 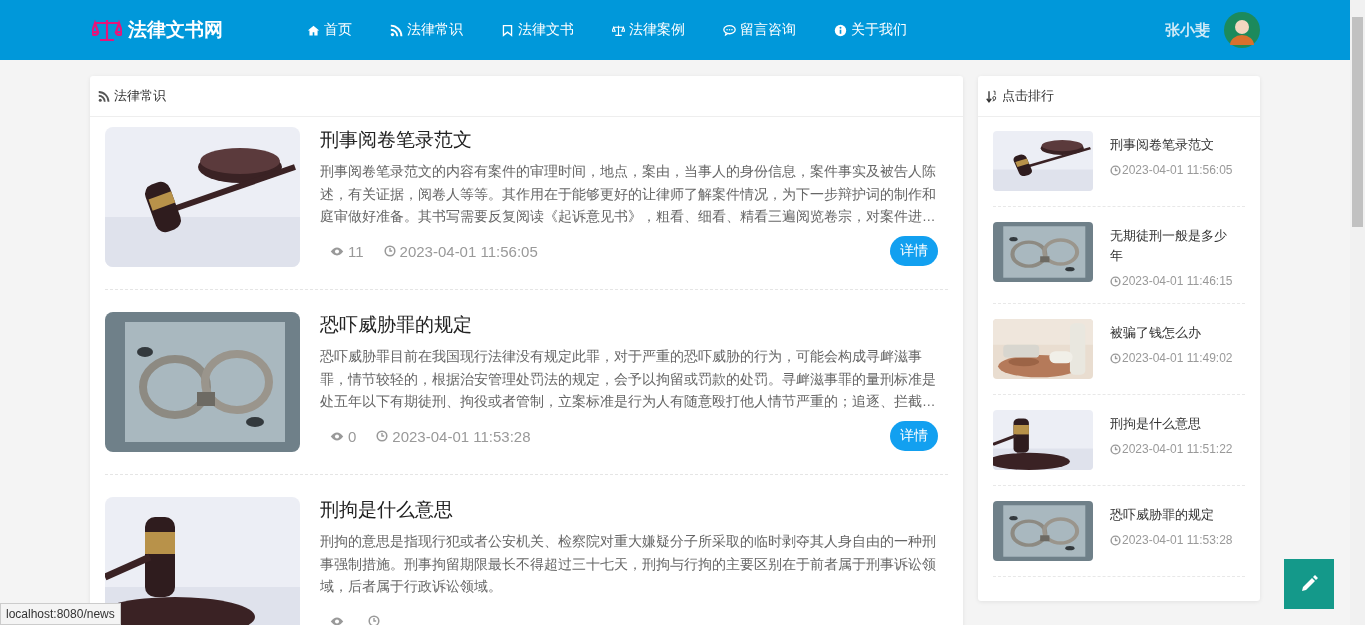 What do you see at coordinates (140, 96) in the screenshot?
I see `card-title: 法律常识` at bounding box center [140, 96].